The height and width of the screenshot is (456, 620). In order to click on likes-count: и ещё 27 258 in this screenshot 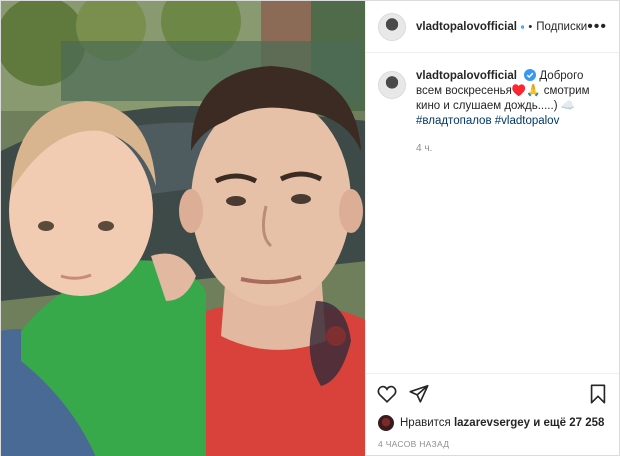, I will do `click(568, 423)`.